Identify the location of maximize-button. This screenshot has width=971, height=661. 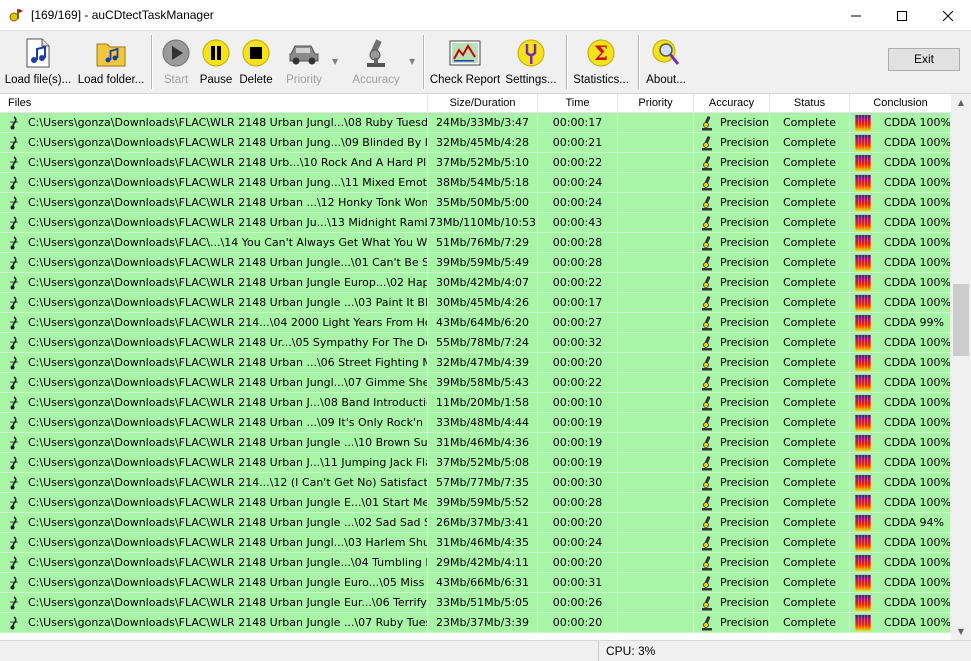
(902, 15).